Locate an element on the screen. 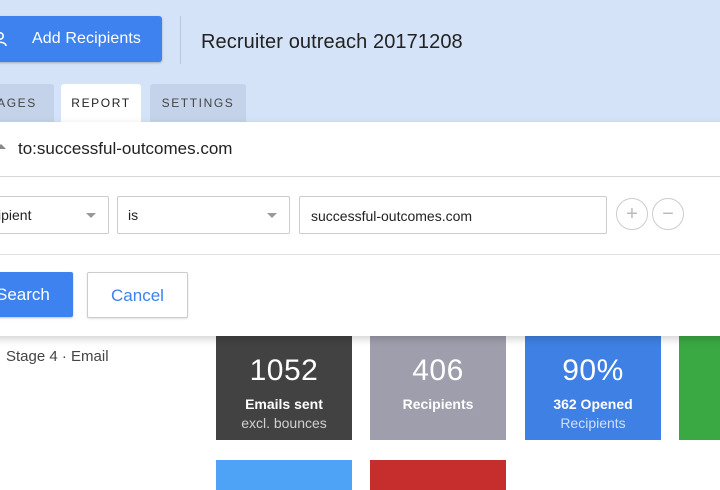 The image size is (720, 490). add-filter-button: + is located at coordinates (632, 214).